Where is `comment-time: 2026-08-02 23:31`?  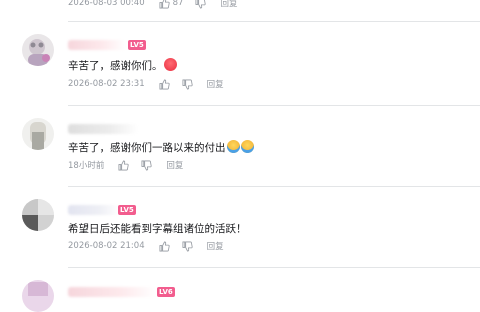 comment-time: 2026-08-02 23:31 is located at coordinates (106, 84).